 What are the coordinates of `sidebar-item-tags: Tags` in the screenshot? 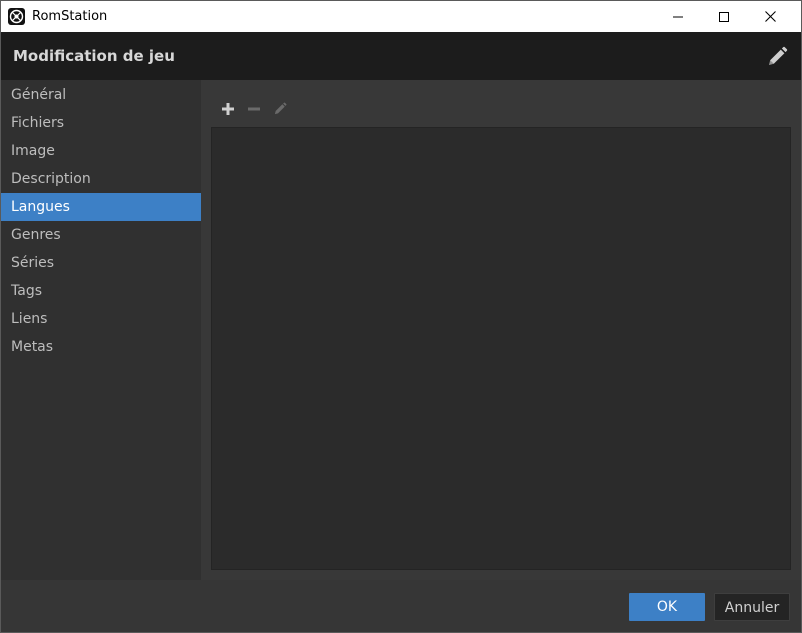 It's located at (101, 291).